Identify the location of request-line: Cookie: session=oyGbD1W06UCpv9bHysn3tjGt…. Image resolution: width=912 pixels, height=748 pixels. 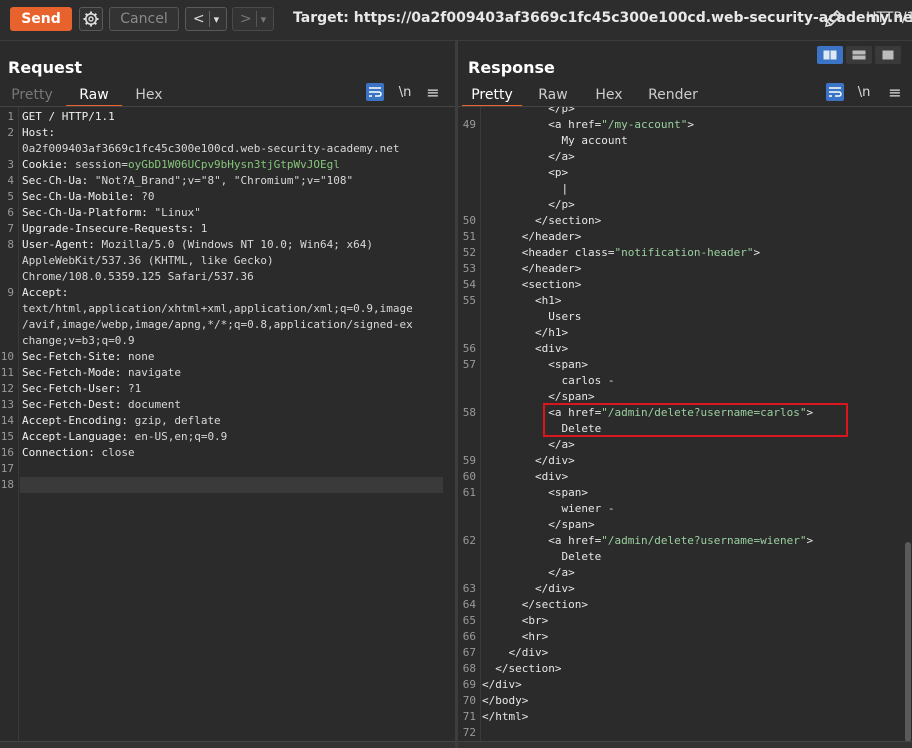
(181, 165).